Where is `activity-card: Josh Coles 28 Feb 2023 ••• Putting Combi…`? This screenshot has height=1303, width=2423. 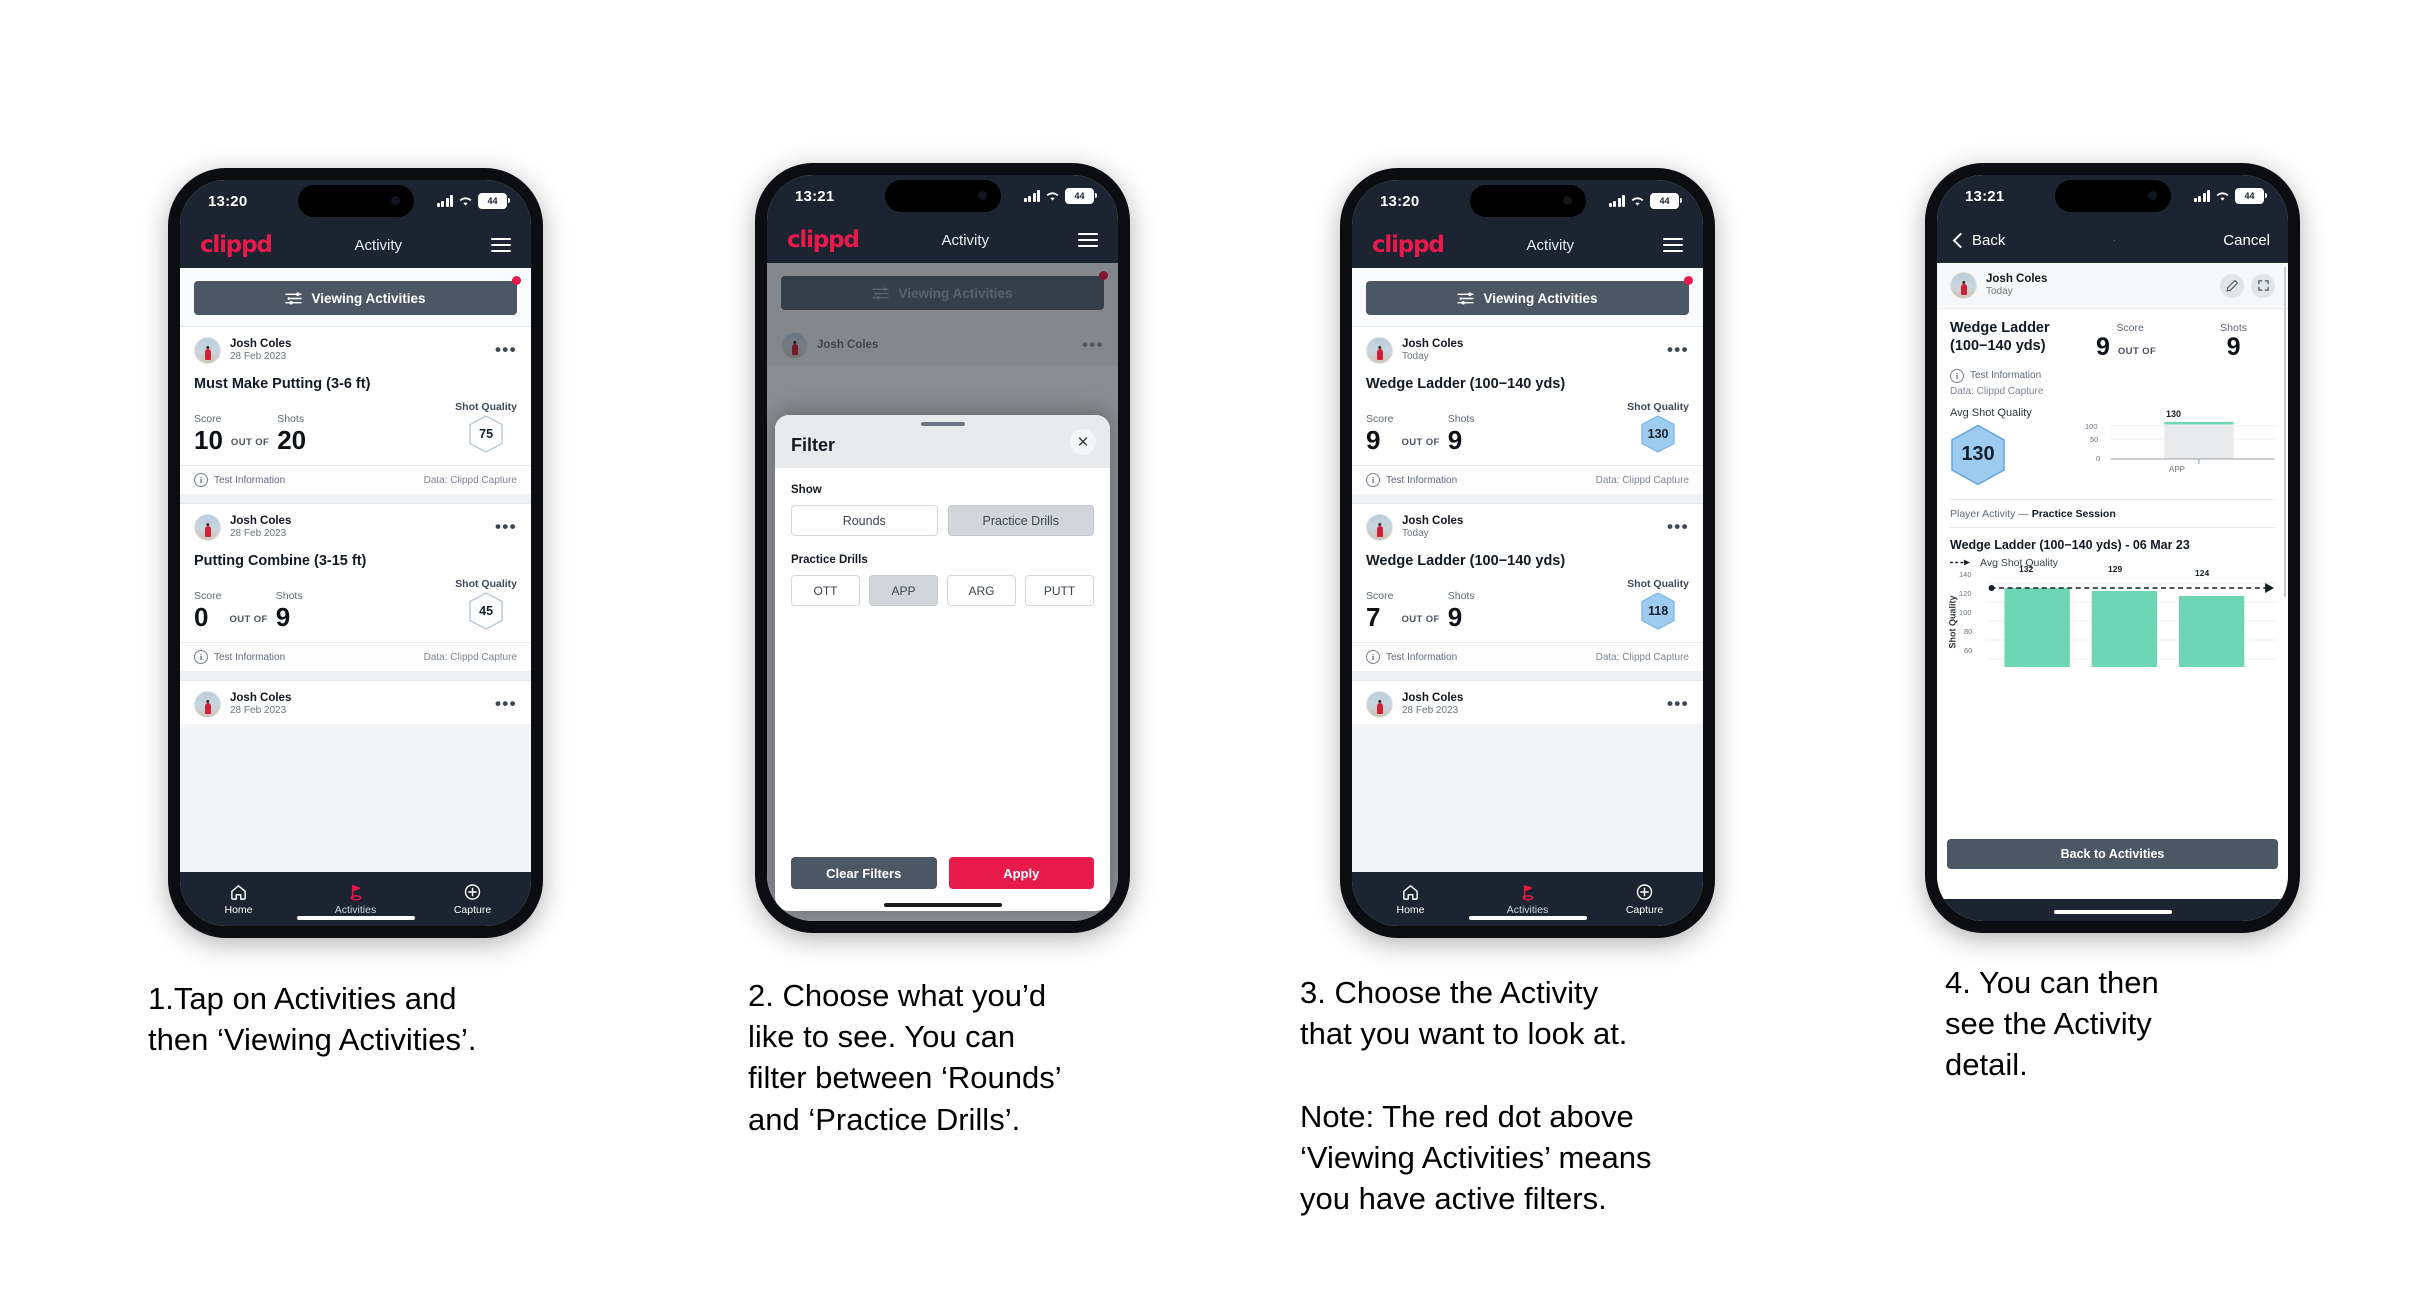 activity-card: Josh Coles 28 Feb 2023 ••• Putting Combi… is located at coordinates (355, 587).